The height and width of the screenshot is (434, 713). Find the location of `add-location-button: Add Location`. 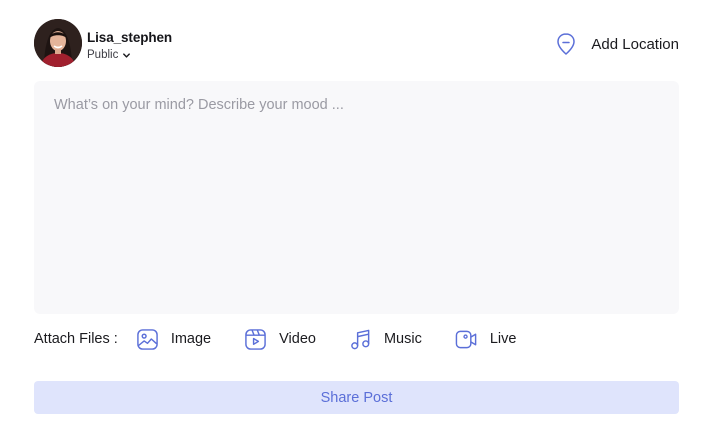

add-location-button: Add Location is located at coordinates (617, 44).